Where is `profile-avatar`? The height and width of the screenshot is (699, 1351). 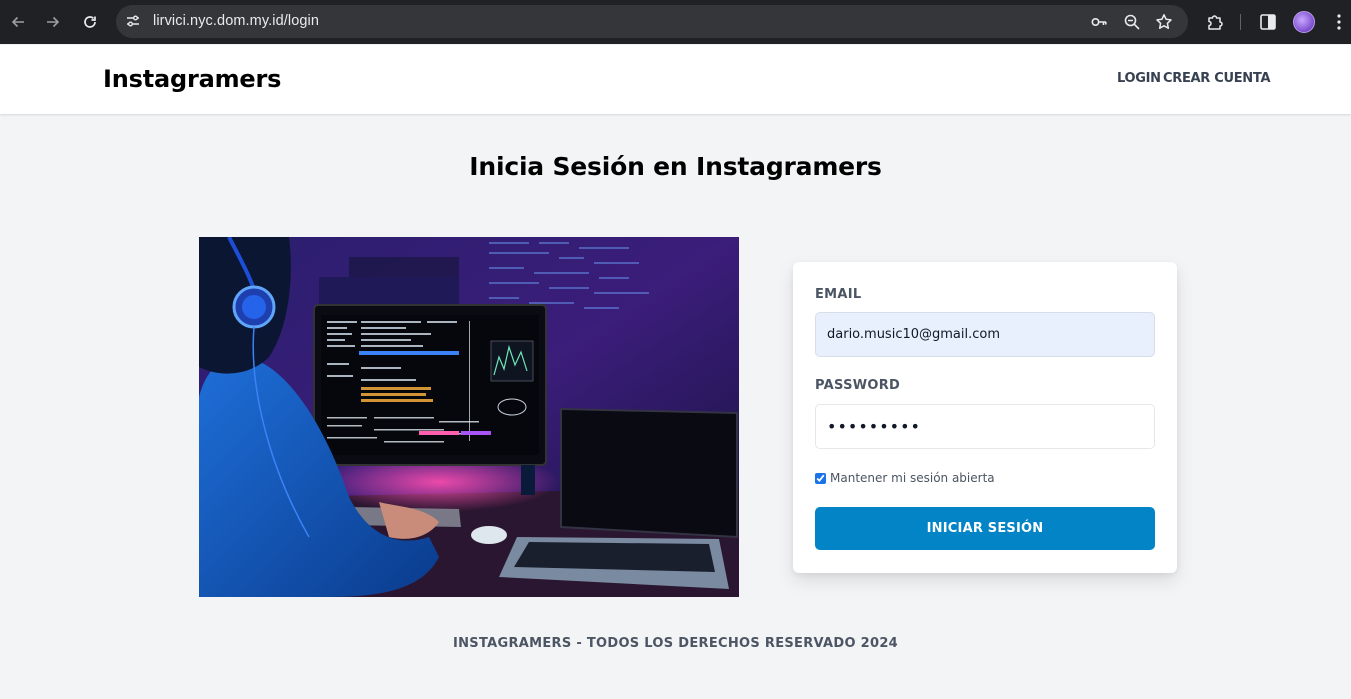
profile-avatar is located at coordinates (1304, 22).